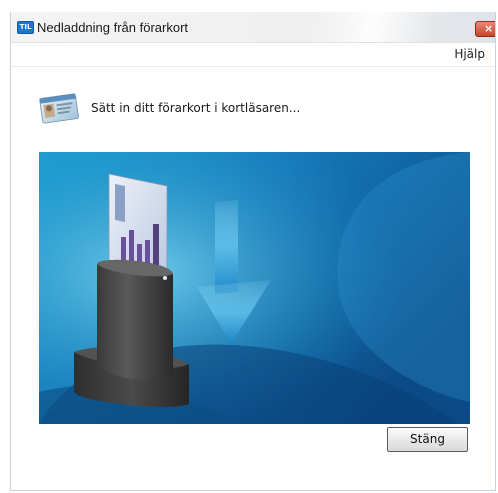  What do you see at coordinates (253, 54) in the screenshot?
I see `menu-bar: Hjälp` at bounding box center [253, 54].